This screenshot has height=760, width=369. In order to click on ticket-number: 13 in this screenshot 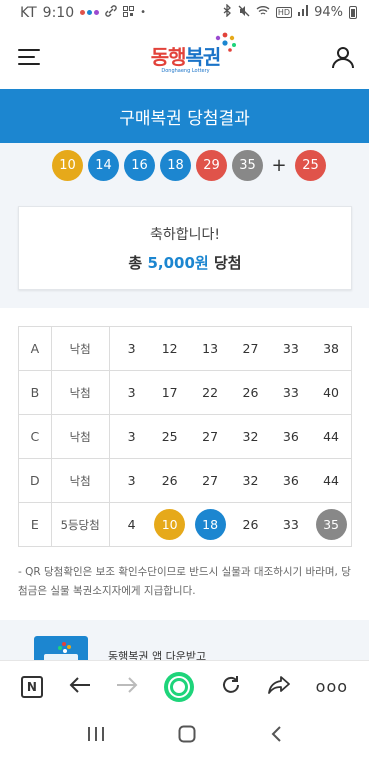, I will do `click(210, 348)`.